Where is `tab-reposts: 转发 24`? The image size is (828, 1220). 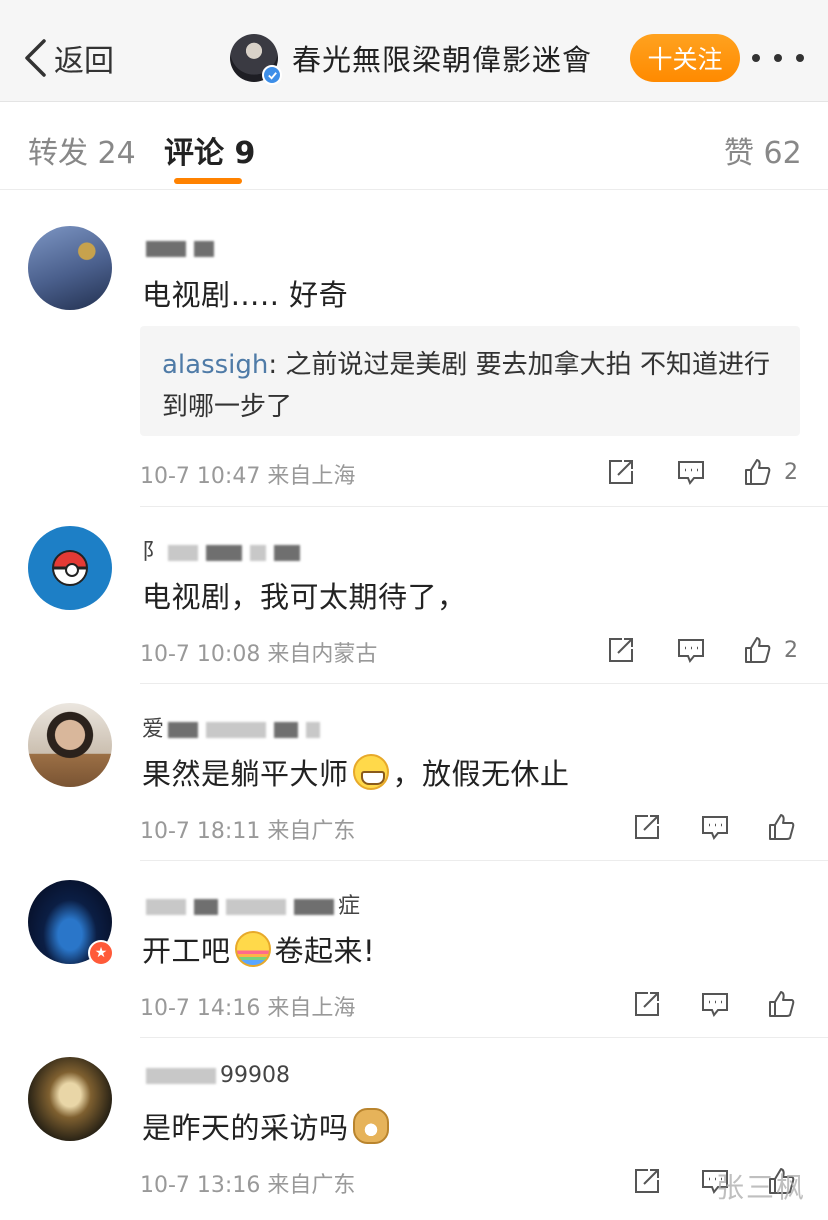 tab-reposts: 转发 24 is located at coordinates (82, 150).